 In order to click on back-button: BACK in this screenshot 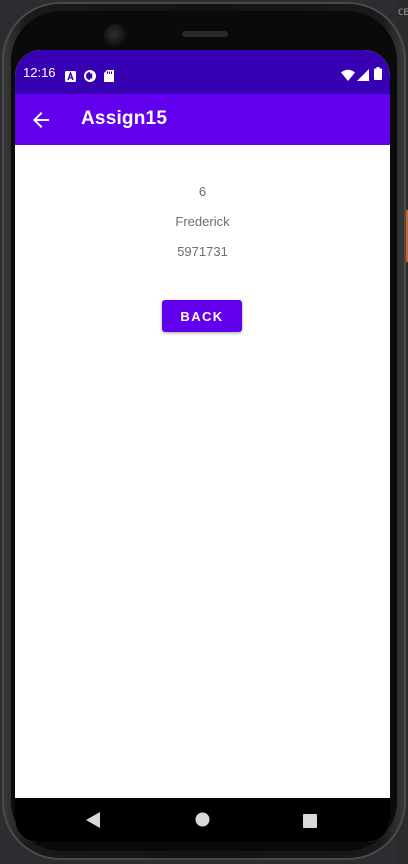, I will do `click(202, 316)`.